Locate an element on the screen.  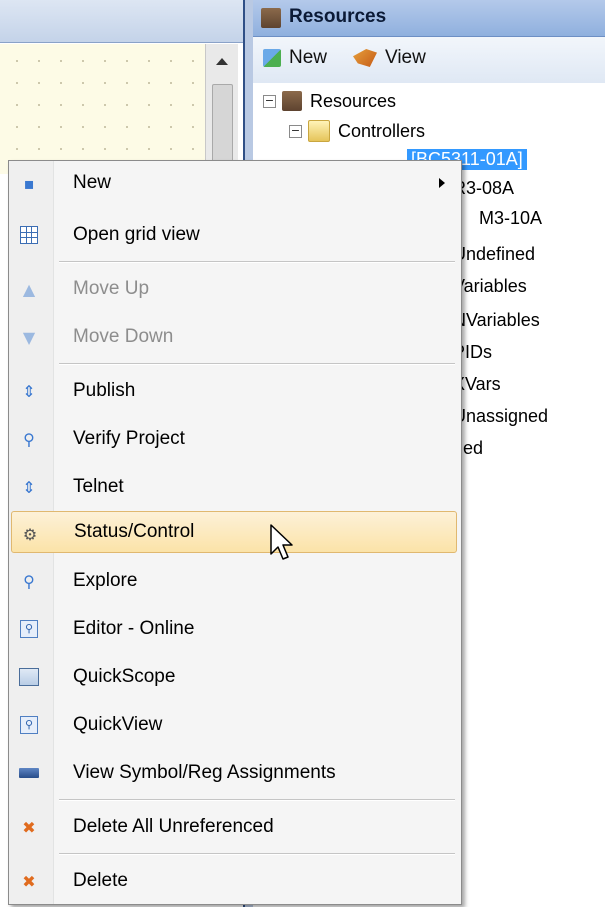
resources-header: Resources is located at coordinates (429, 18).